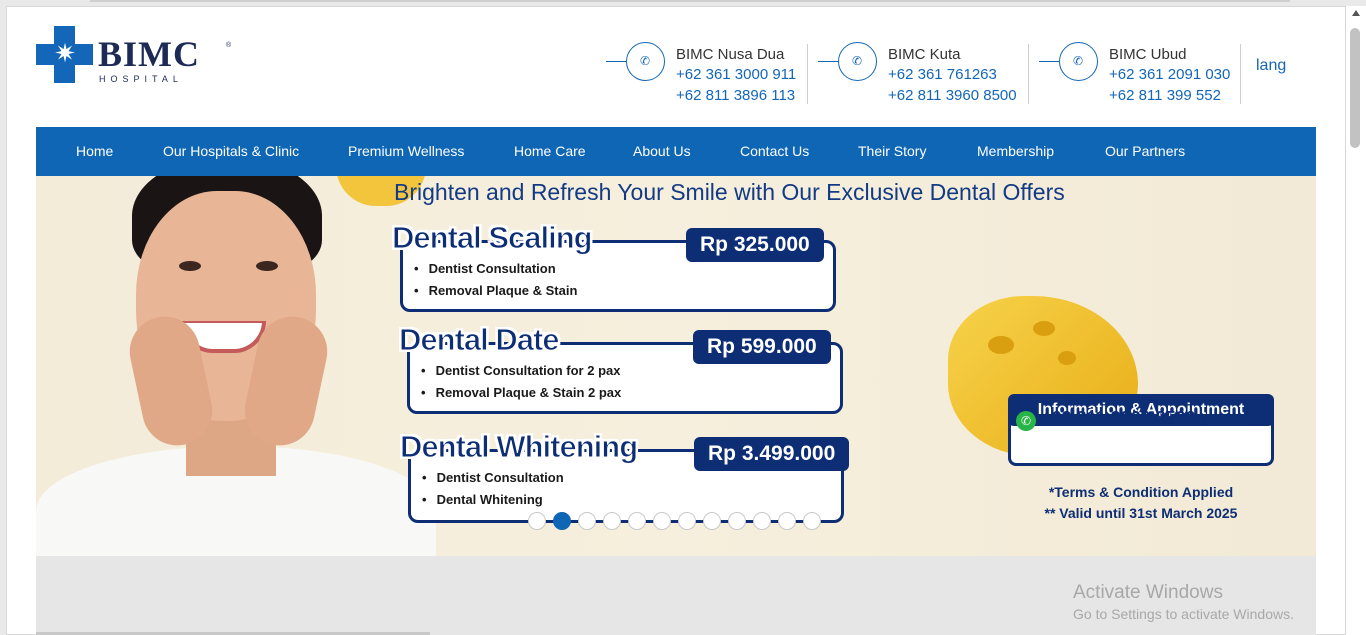 This screenshot has width=1366, height=635. What do you see at coordinates (1015, 151) in the screenshot?
I see `nav-item-membership: Membership` at bounding box center [1015, 151].